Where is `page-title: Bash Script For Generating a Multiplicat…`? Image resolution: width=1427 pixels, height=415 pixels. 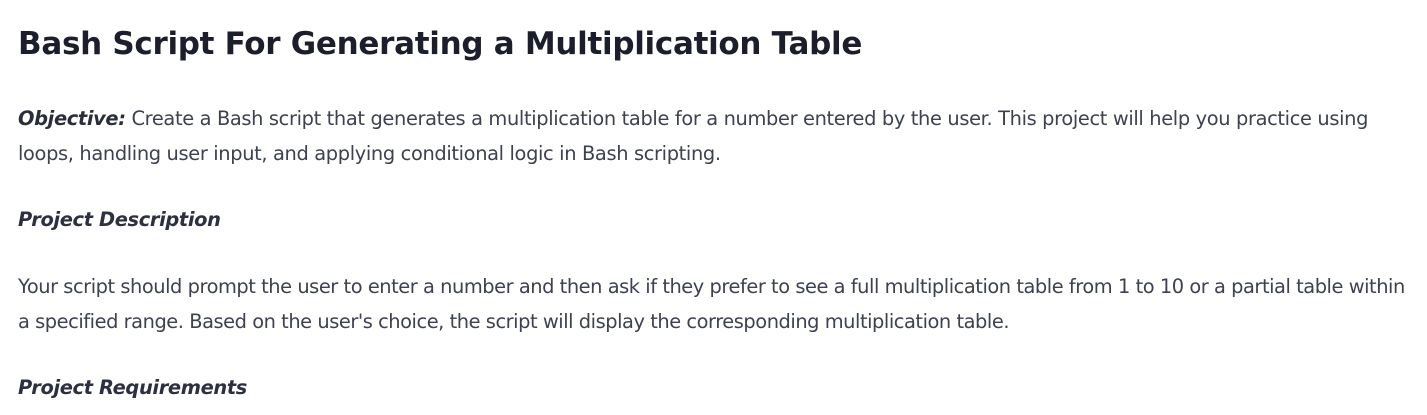
page-title: Bash Script For Generating a Multiplicat… is located at coordinates (440, 44).